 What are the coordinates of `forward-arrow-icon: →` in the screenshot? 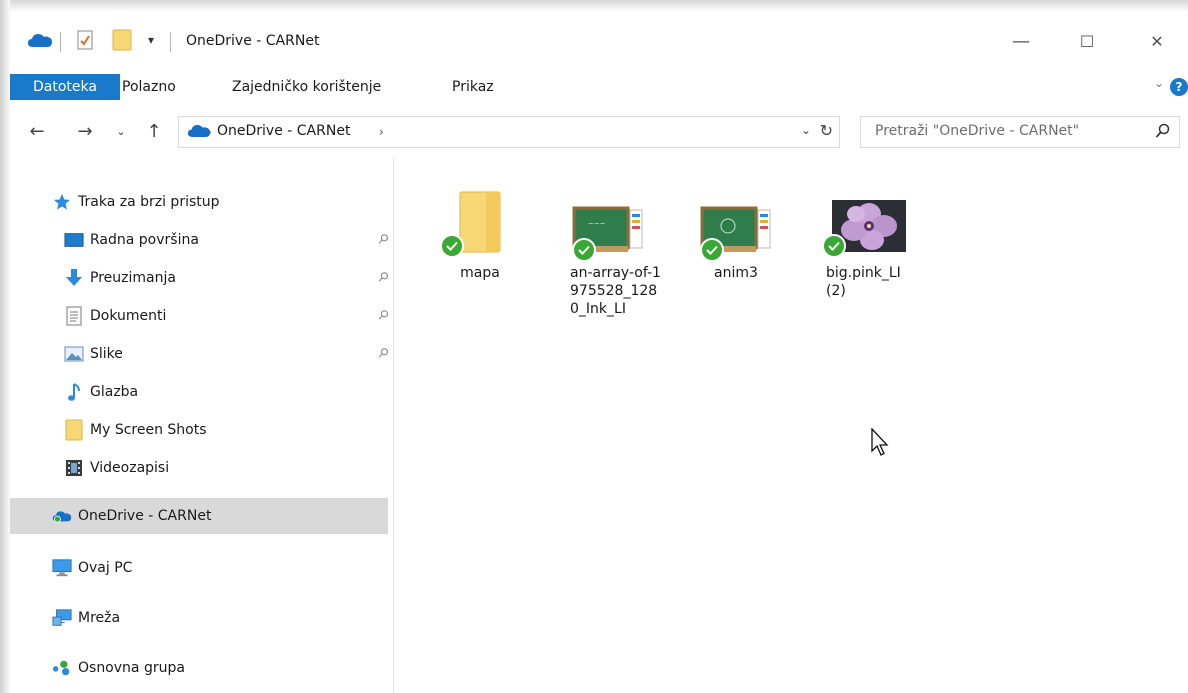 It's located at (85, 131).